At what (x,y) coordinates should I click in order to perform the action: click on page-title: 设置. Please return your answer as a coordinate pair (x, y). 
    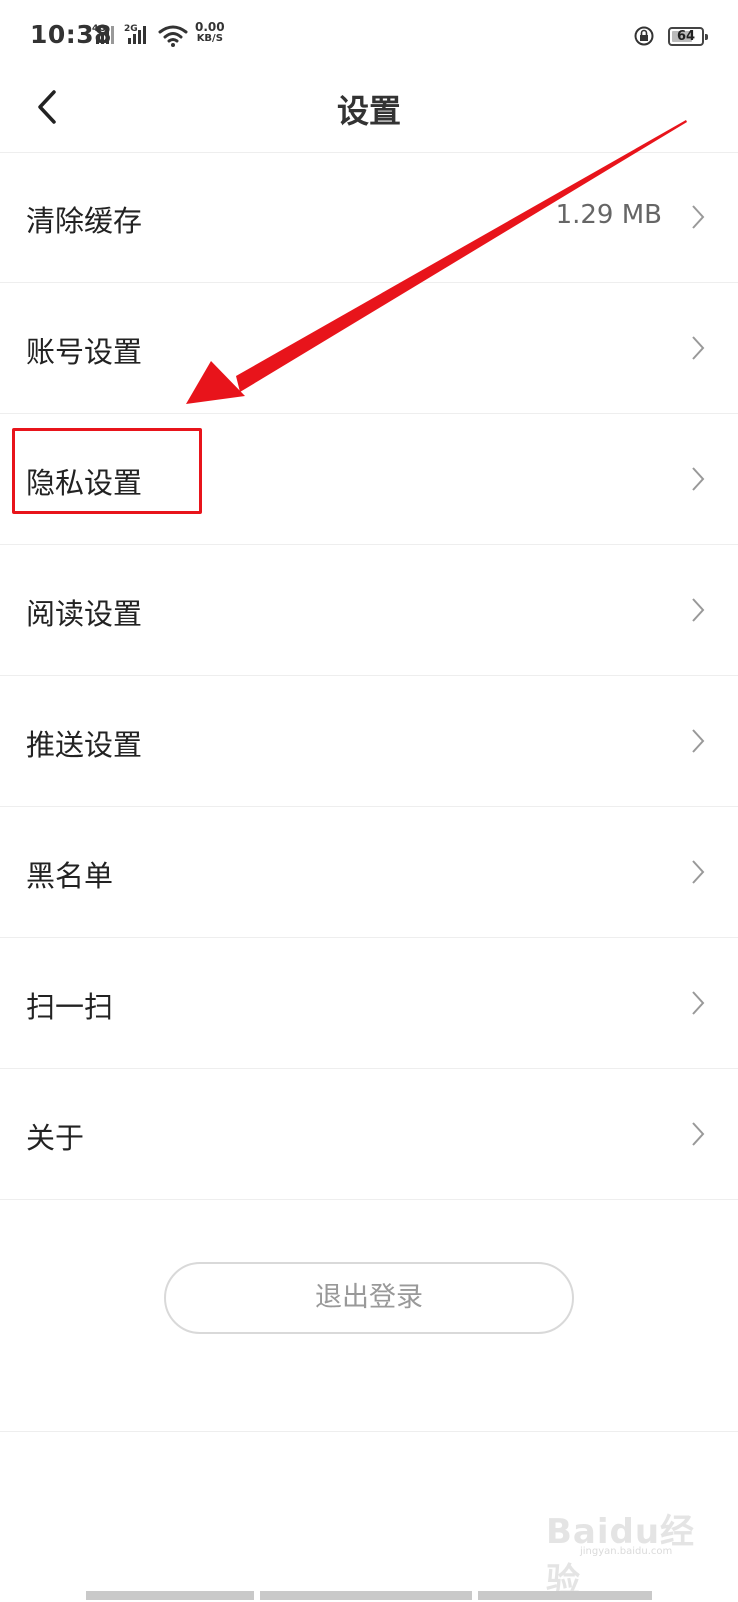
    Looking at the image, I should click on (368, 111).